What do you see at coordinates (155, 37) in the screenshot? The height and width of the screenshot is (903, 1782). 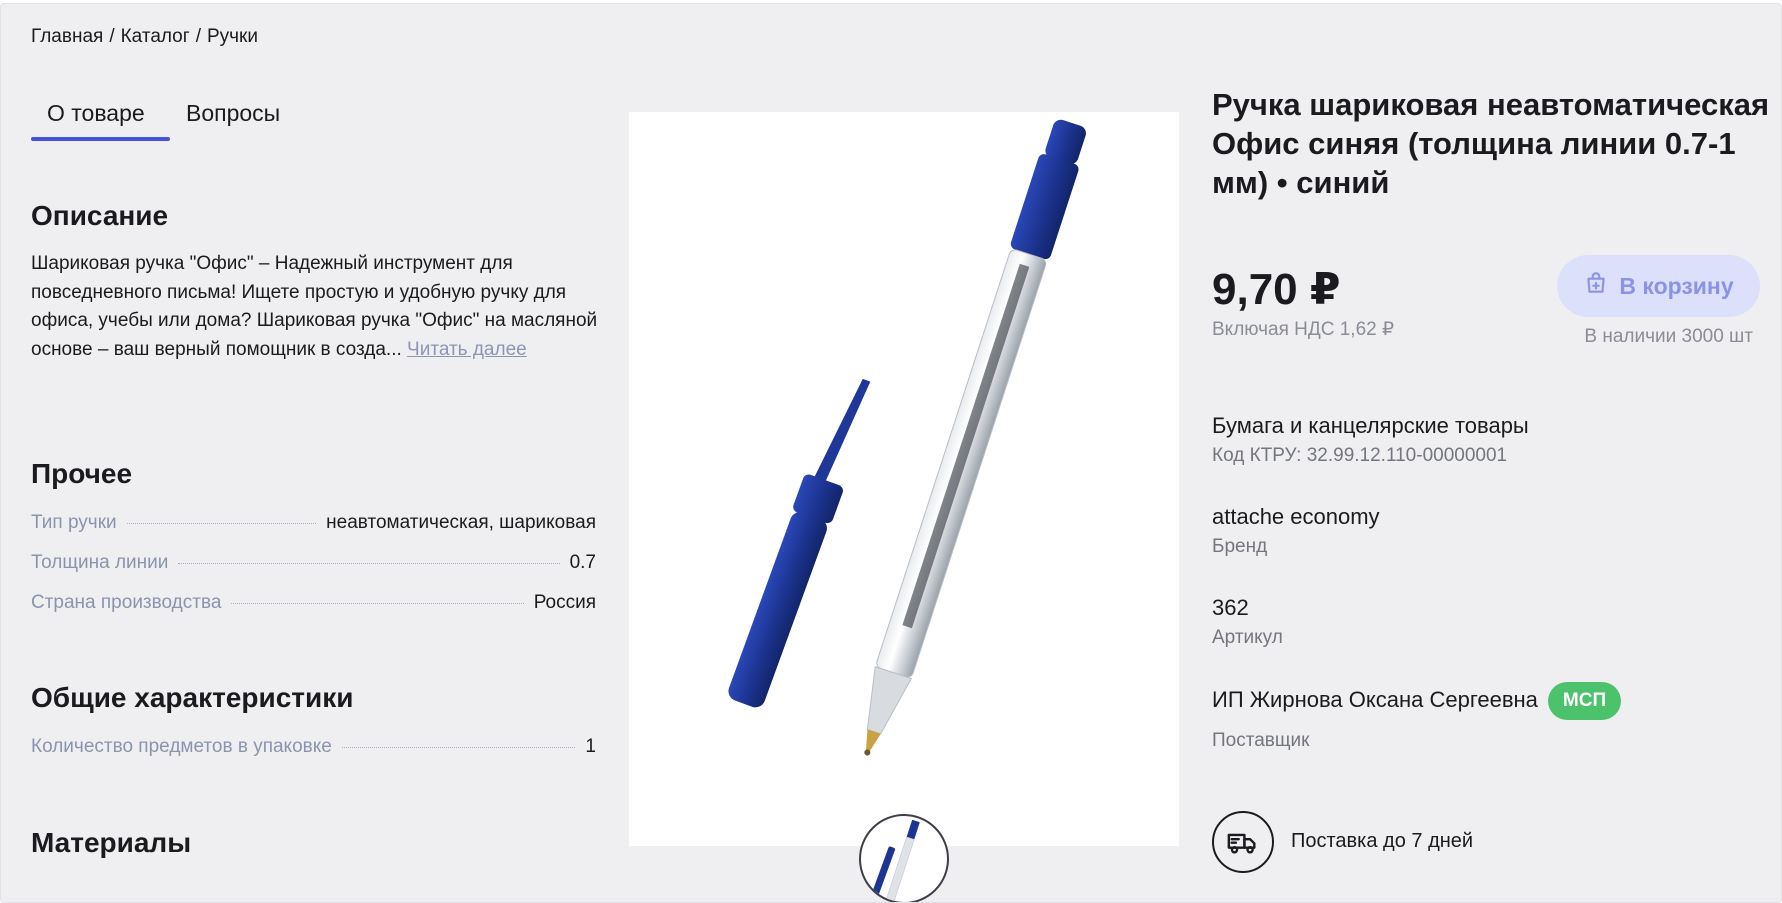 I see `breadcrumb-catalog: Каталог` at bounding box center [155, 37].